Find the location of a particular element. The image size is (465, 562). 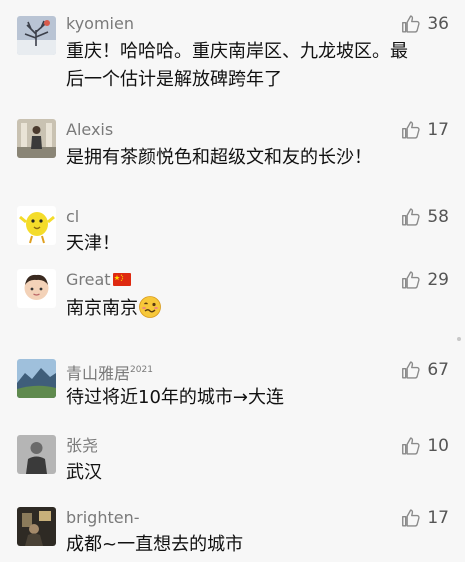

like-count: 58 is located at coordinates (438, 217).